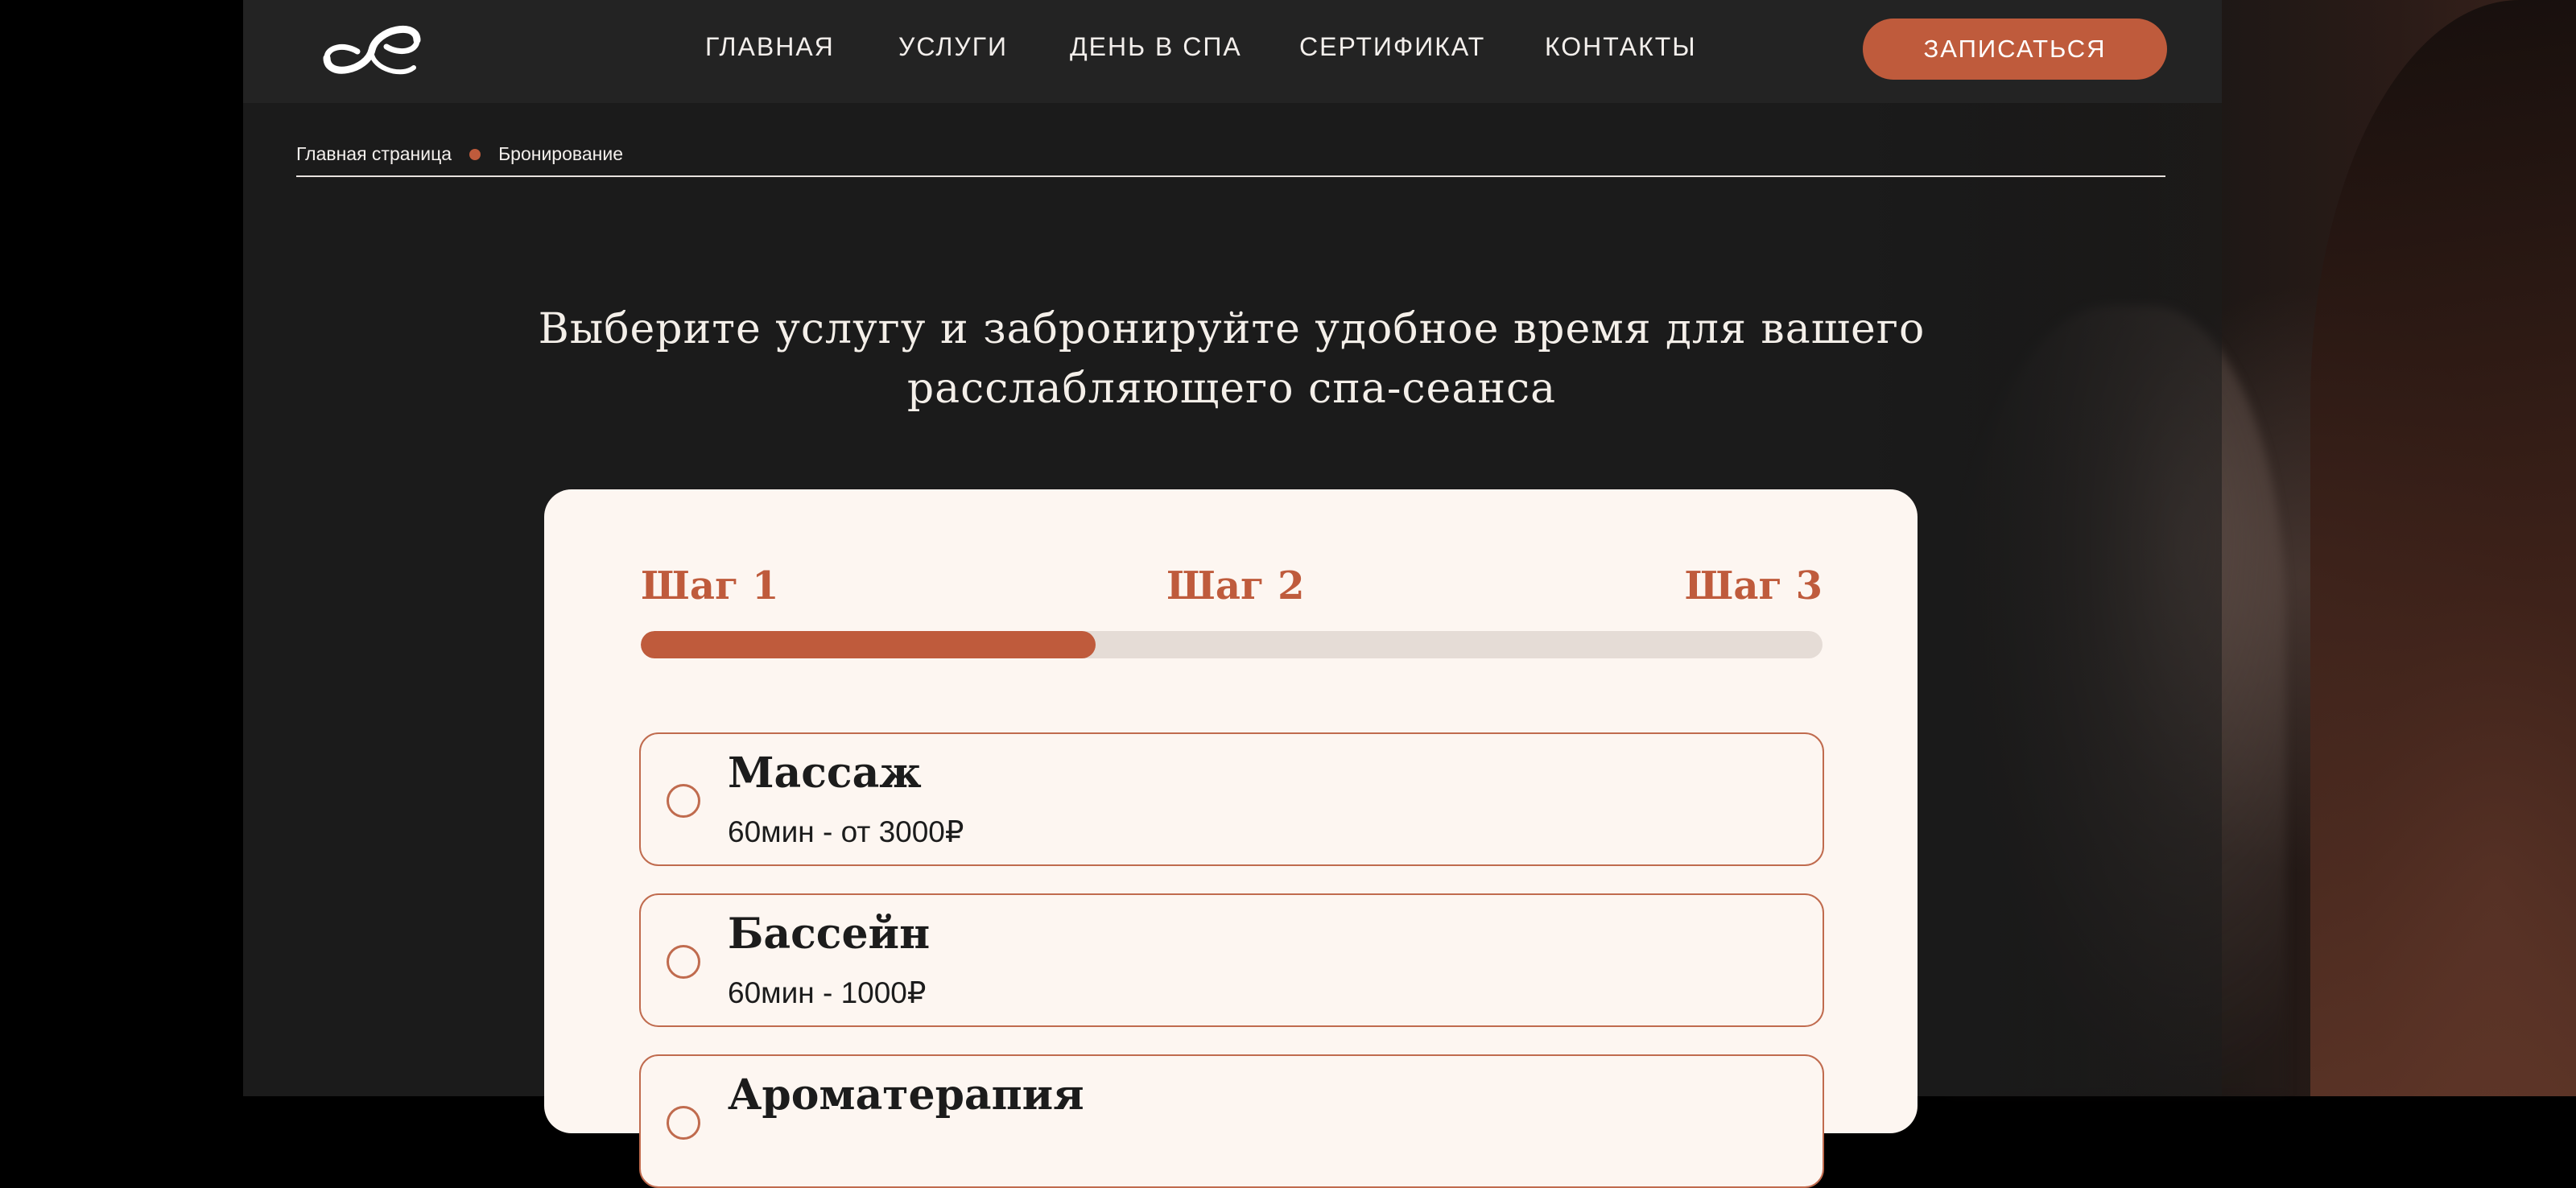 The height and width of the screenshot is (1188, 2576). What do you see at coordinates (1230, 160) in the screenshot?
I see `breadcrumb: Главная страница Бронирование` at bounding box center [1230, 160].